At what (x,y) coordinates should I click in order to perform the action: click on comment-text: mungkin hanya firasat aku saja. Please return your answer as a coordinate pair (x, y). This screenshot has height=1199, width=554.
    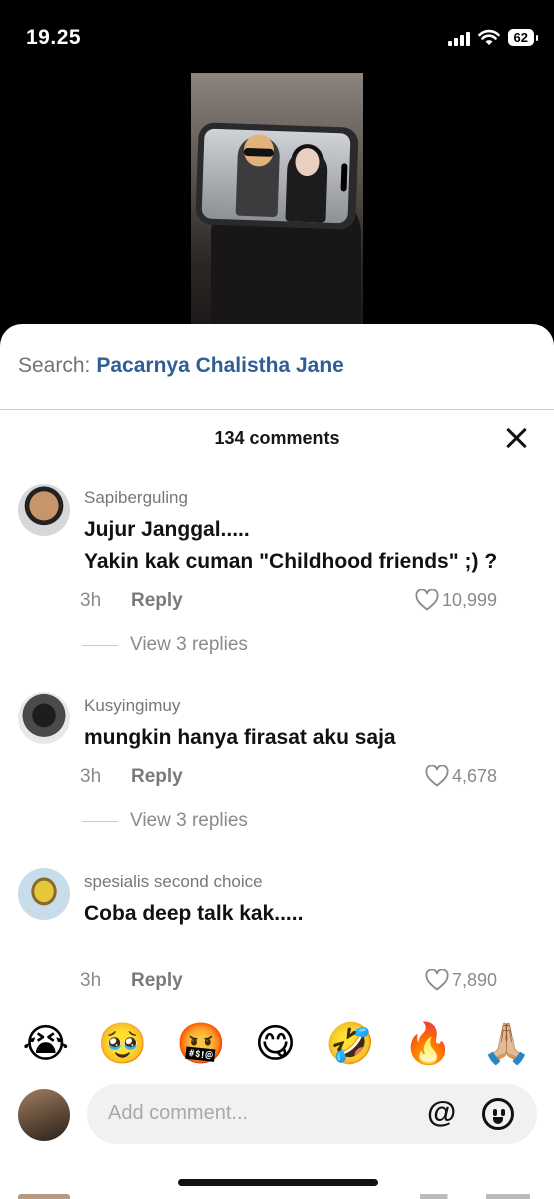
    Looking at the image, I should click on (240, 738).